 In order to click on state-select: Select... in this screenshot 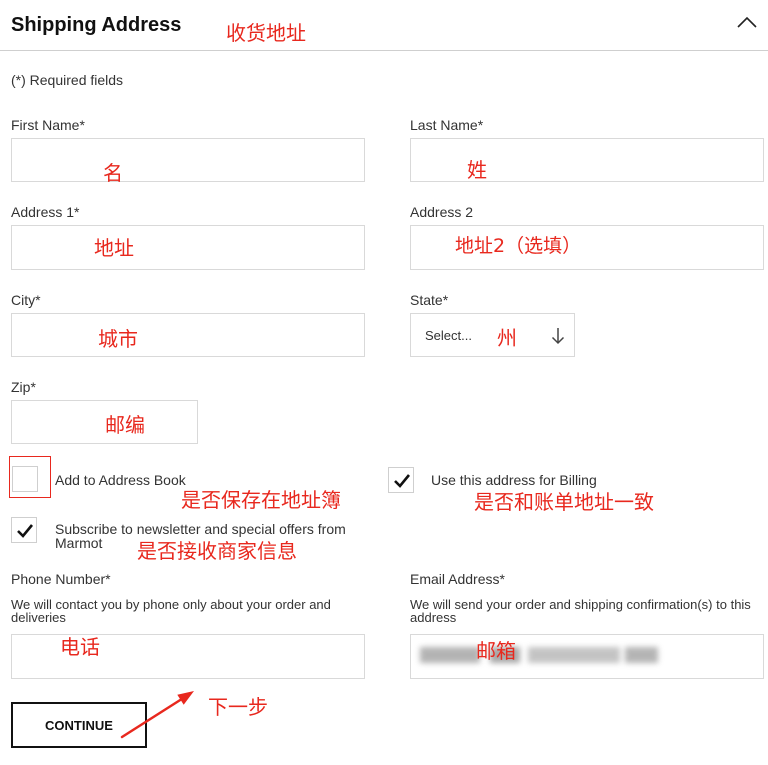, I will do `click(492, 335)`.